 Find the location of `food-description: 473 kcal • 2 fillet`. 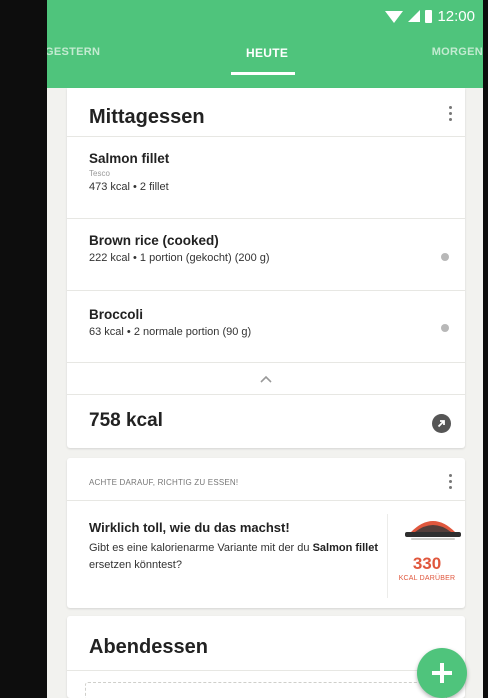

food-description: 473 kcal • 2 fillet is located at coordinates (129, 187).